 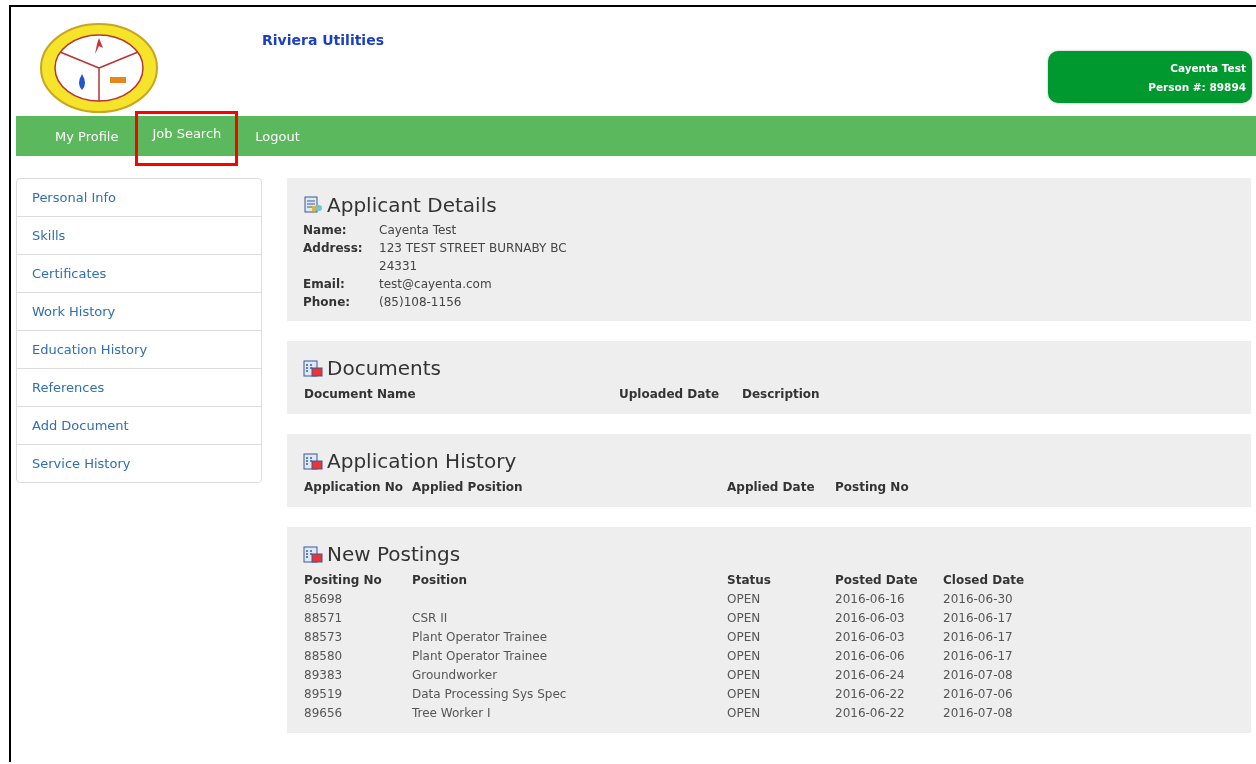 I want to click on person-number: Person #: 89894, so click(x=1196, y=87).